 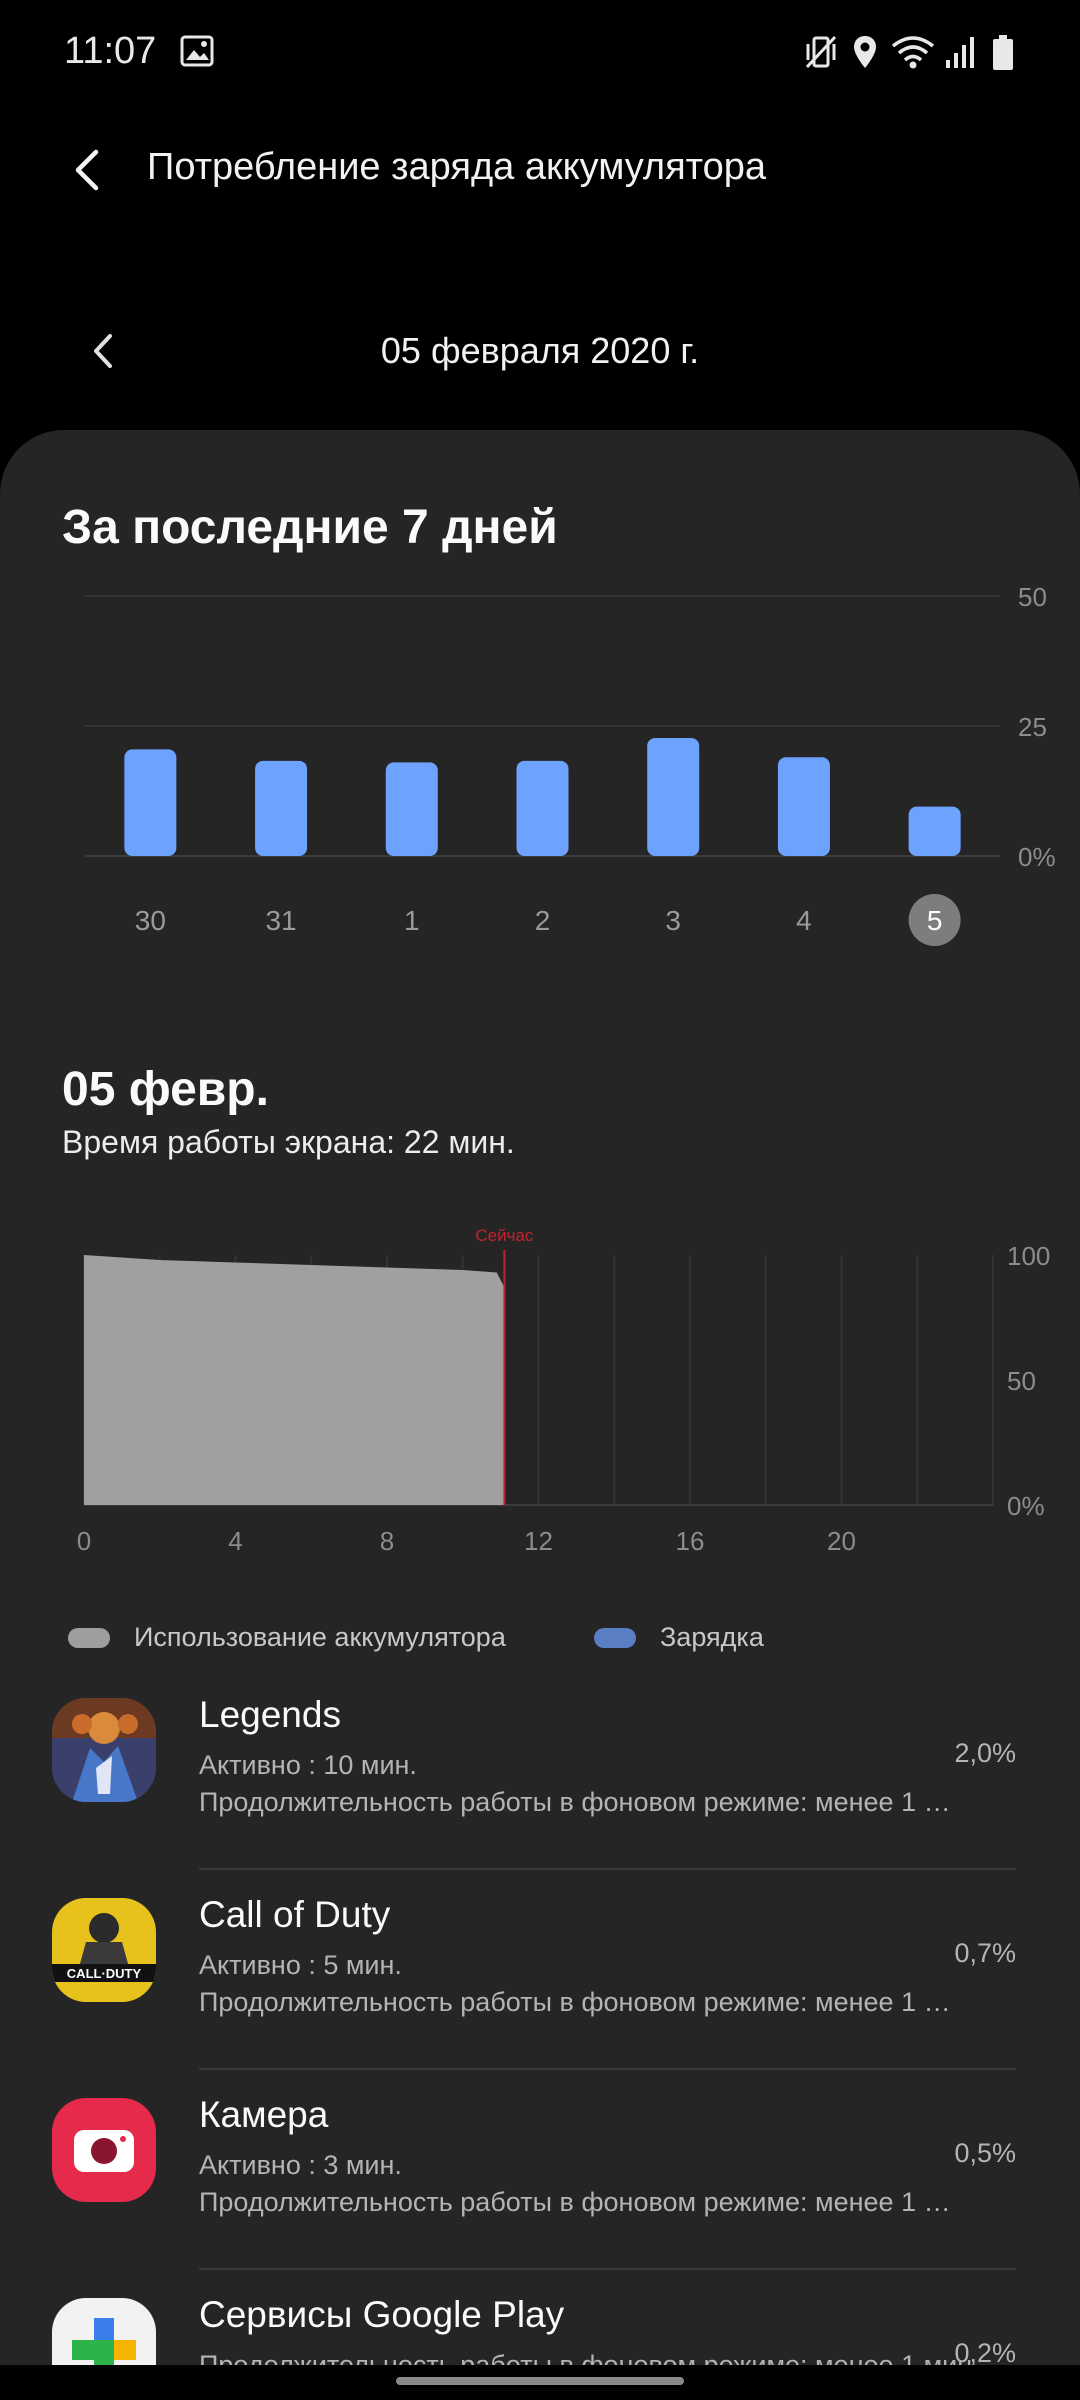 I want to click on x-tick-label: 30, so click(x=150, y=920).